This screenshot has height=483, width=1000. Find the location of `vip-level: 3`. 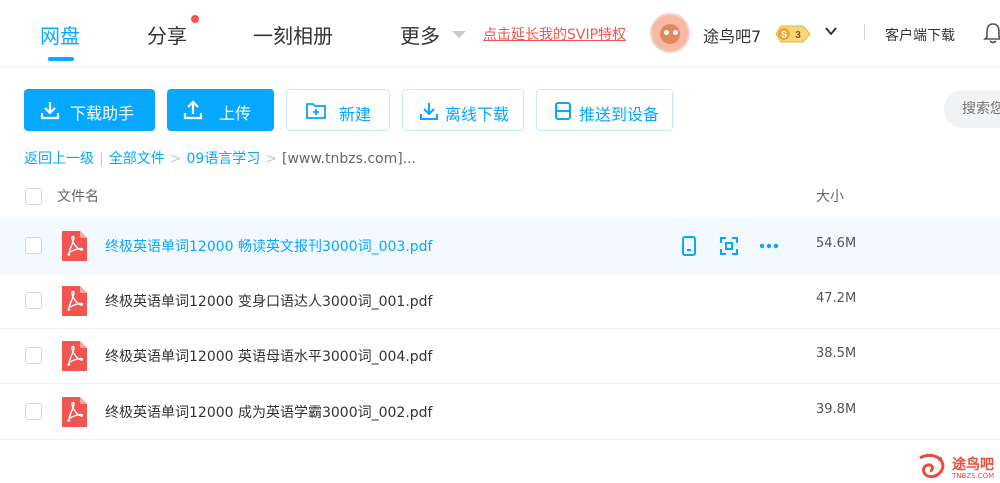

vip-level: 3 is located at coordinates (798, 35).